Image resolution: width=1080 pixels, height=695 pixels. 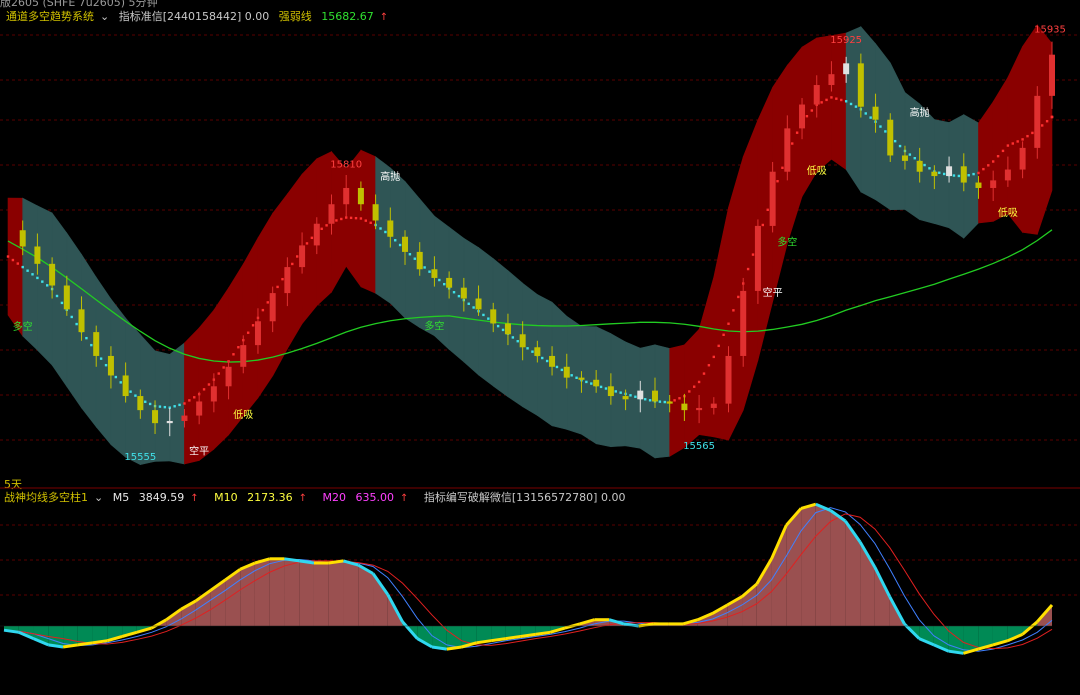 I want to click on price-label: 15565, so click(x=699, y=446).